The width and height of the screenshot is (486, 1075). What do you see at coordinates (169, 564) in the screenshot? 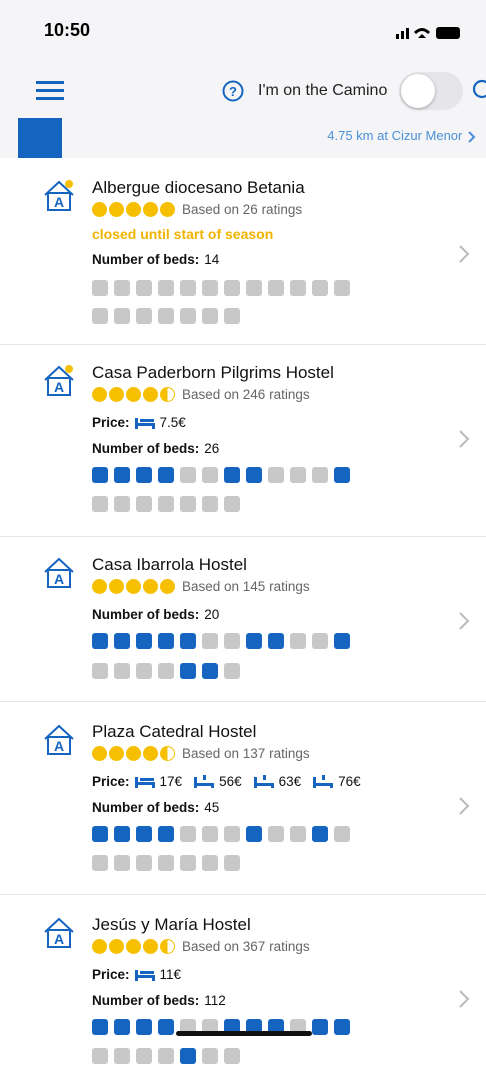
I see `hostel-name: Casa Ibarrola Hostel` at bounding box center [169, 564].